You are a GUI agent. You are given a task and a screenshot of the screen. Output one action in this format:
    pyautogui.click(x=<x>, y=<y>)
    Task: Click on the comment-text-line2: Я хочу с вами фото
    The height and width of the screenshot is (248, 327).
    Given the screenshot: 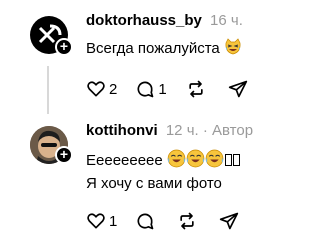 What is the action you would take?
    pyautogui.click(x=154, y=183)
    